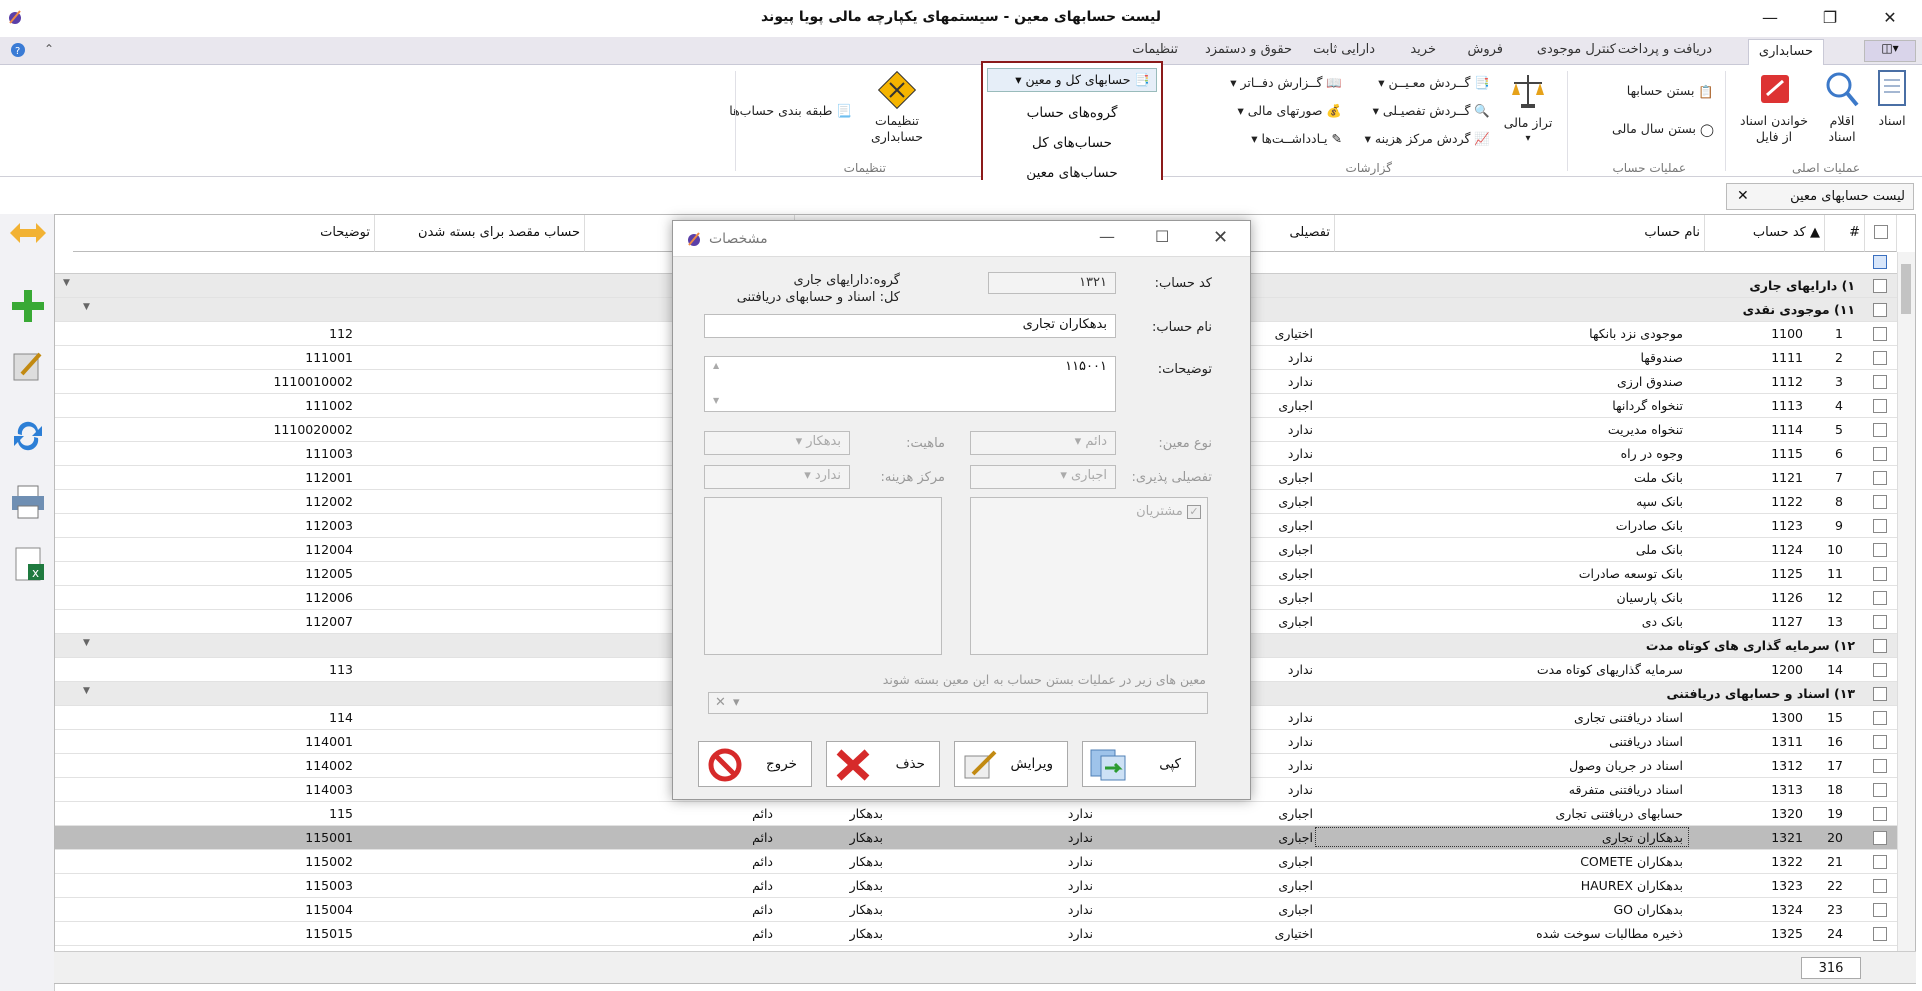 This screenshot has height=991, width=1922. I want to click on moein-type-select: دائم ▾, so click(1043, 443).